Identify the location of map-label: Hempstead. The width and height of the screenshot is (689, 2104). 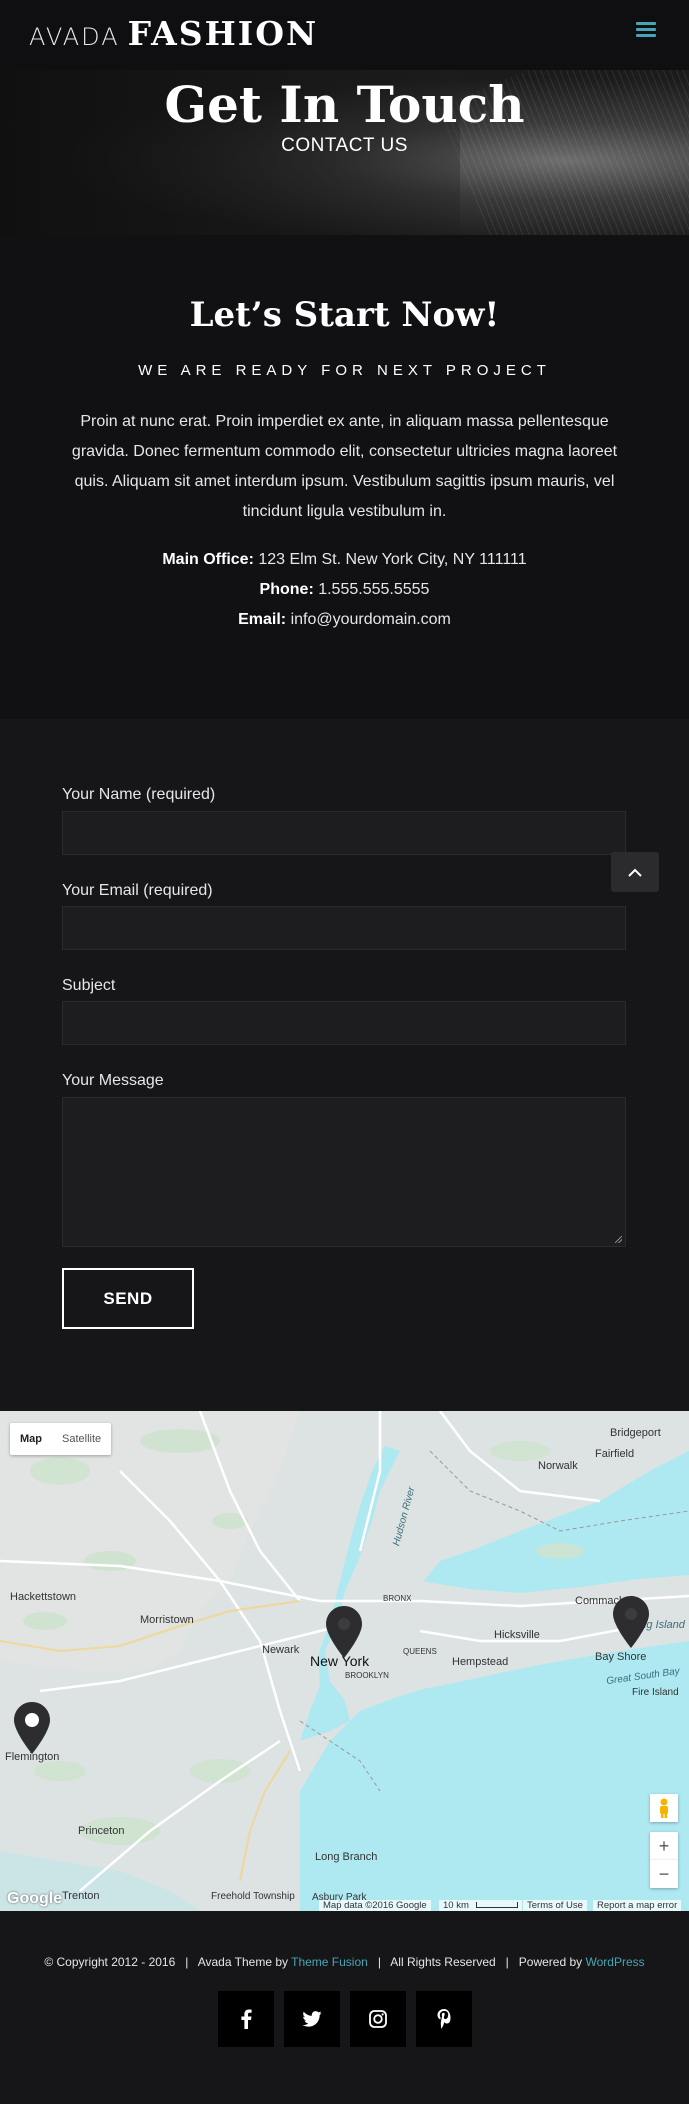
(480, 1662).